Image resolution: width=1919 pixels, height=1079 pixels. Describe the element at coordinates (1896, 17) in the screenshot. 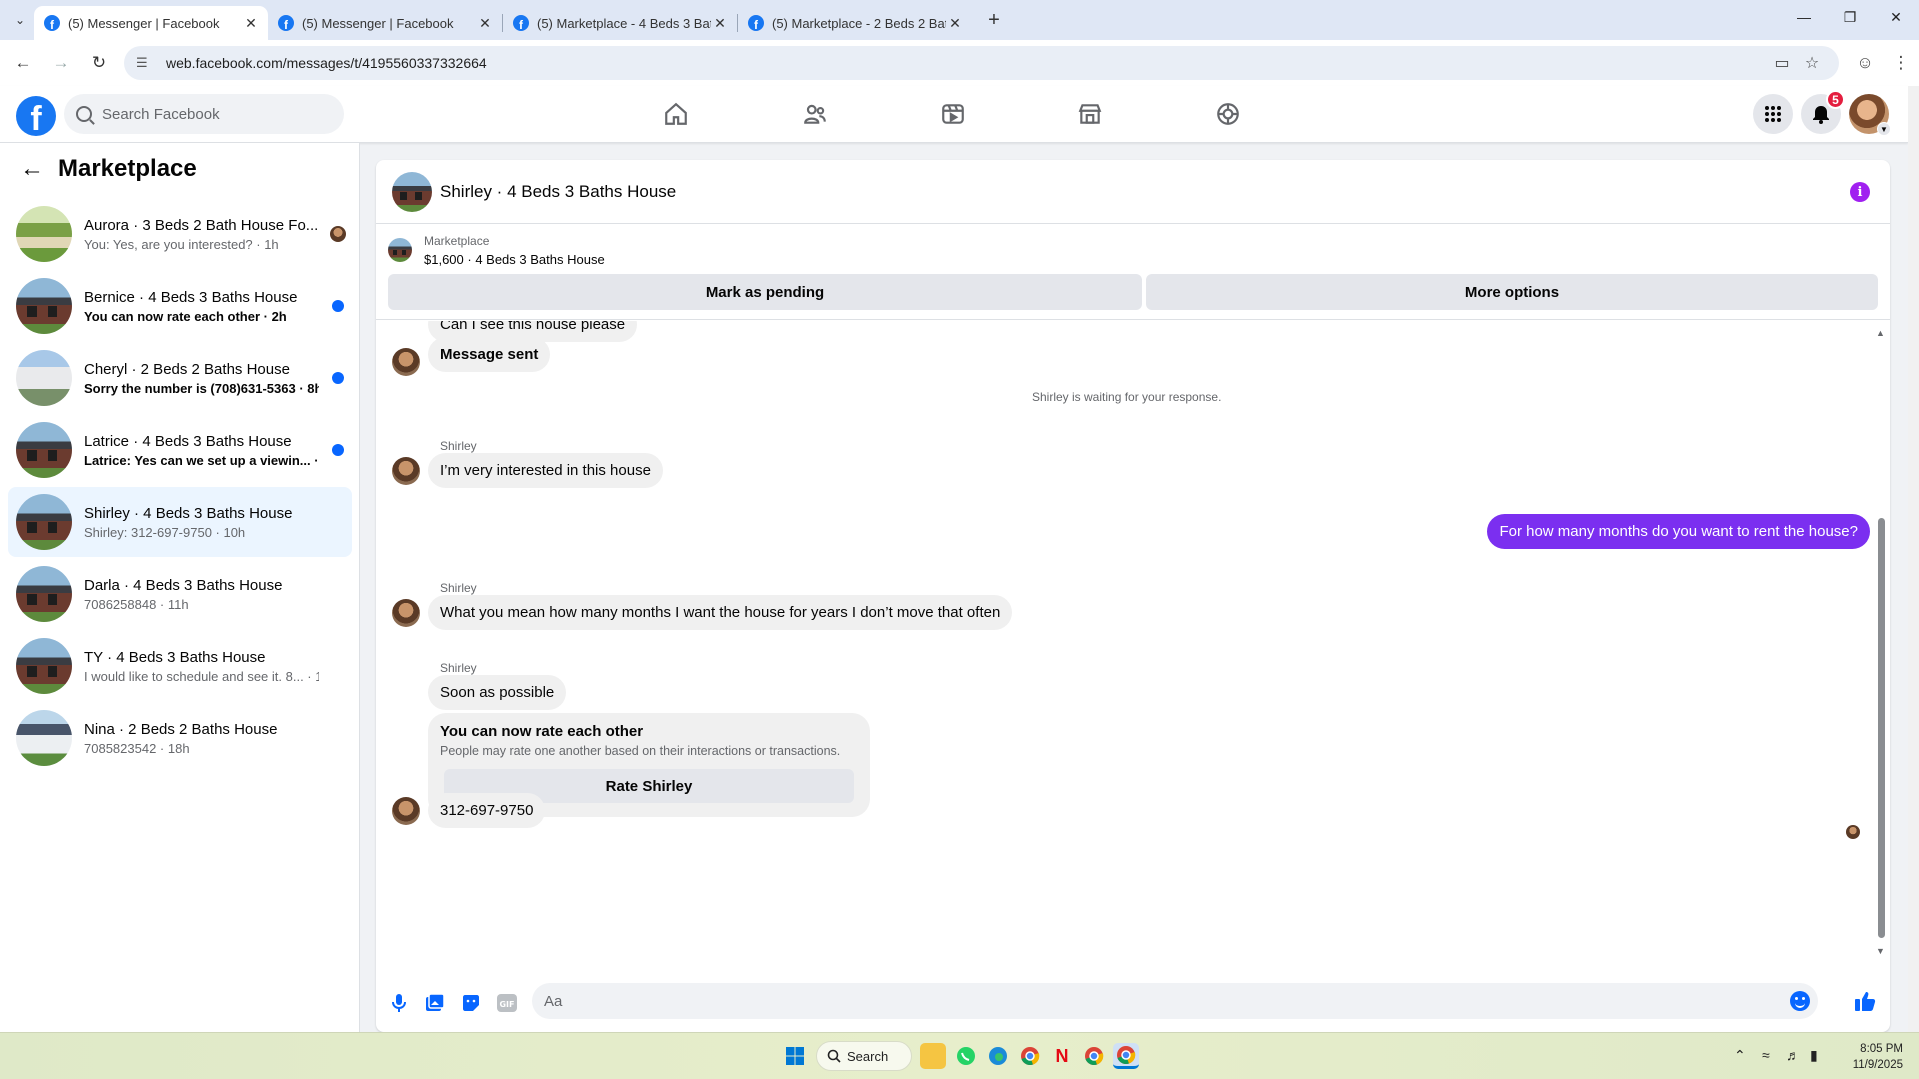

I see `close-window-icon: ✕` at that location.